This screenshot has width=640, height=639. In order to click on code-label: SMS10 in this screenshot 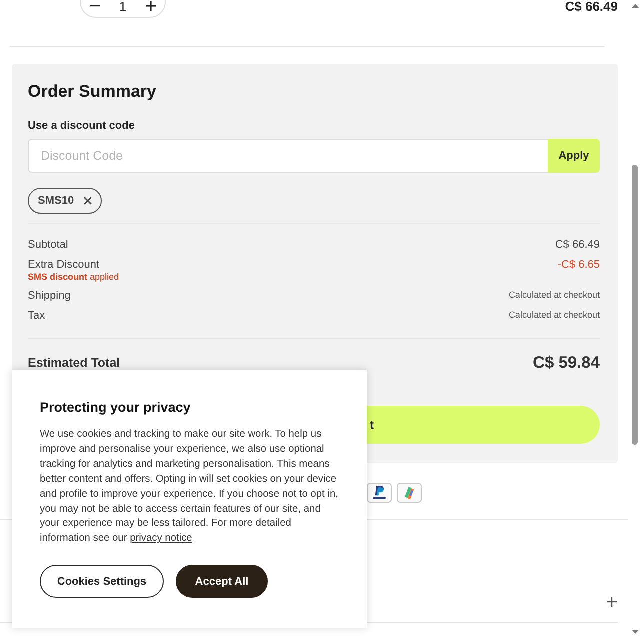, I will do `click(56, 201)`.